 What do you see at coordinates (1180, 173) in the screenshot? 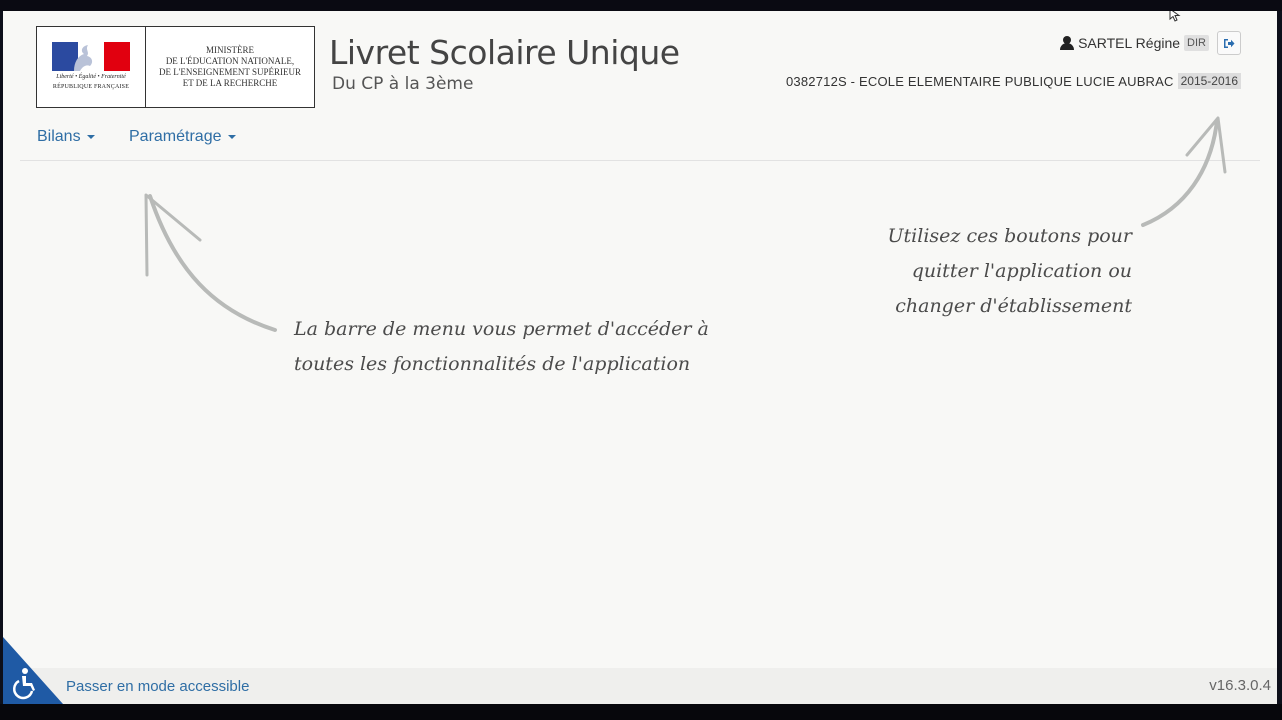
I see `arrow-to-buttons-icon` at bounding box center [1180, 173].